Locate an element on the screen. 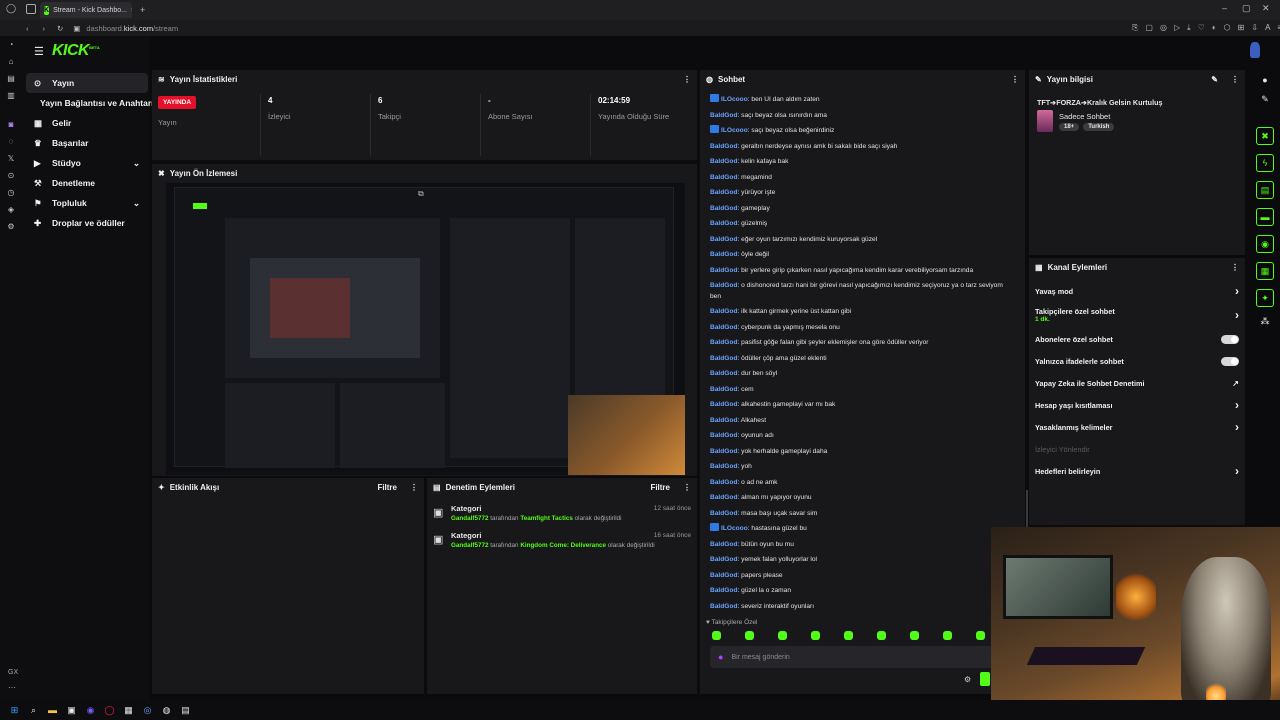 This screenshot has height=720, width=1280. popout-icon: ⧉ is located at coordinates (421, 194).